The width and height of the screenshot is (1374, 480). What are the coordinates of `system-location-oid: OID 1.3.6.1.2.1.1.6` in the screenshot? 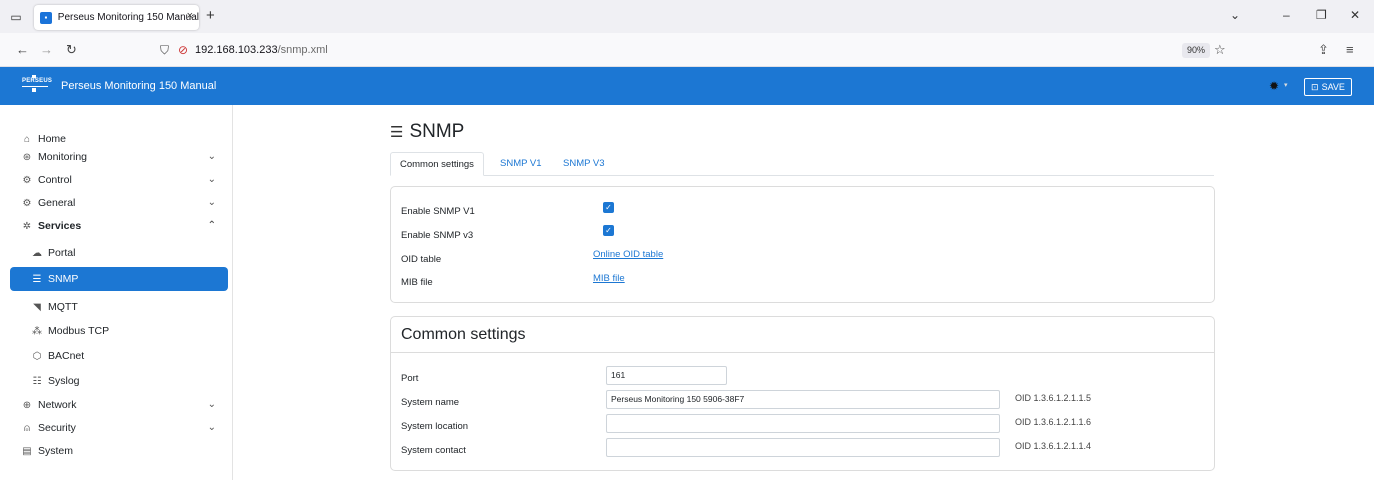 It's located at (1053, 422).